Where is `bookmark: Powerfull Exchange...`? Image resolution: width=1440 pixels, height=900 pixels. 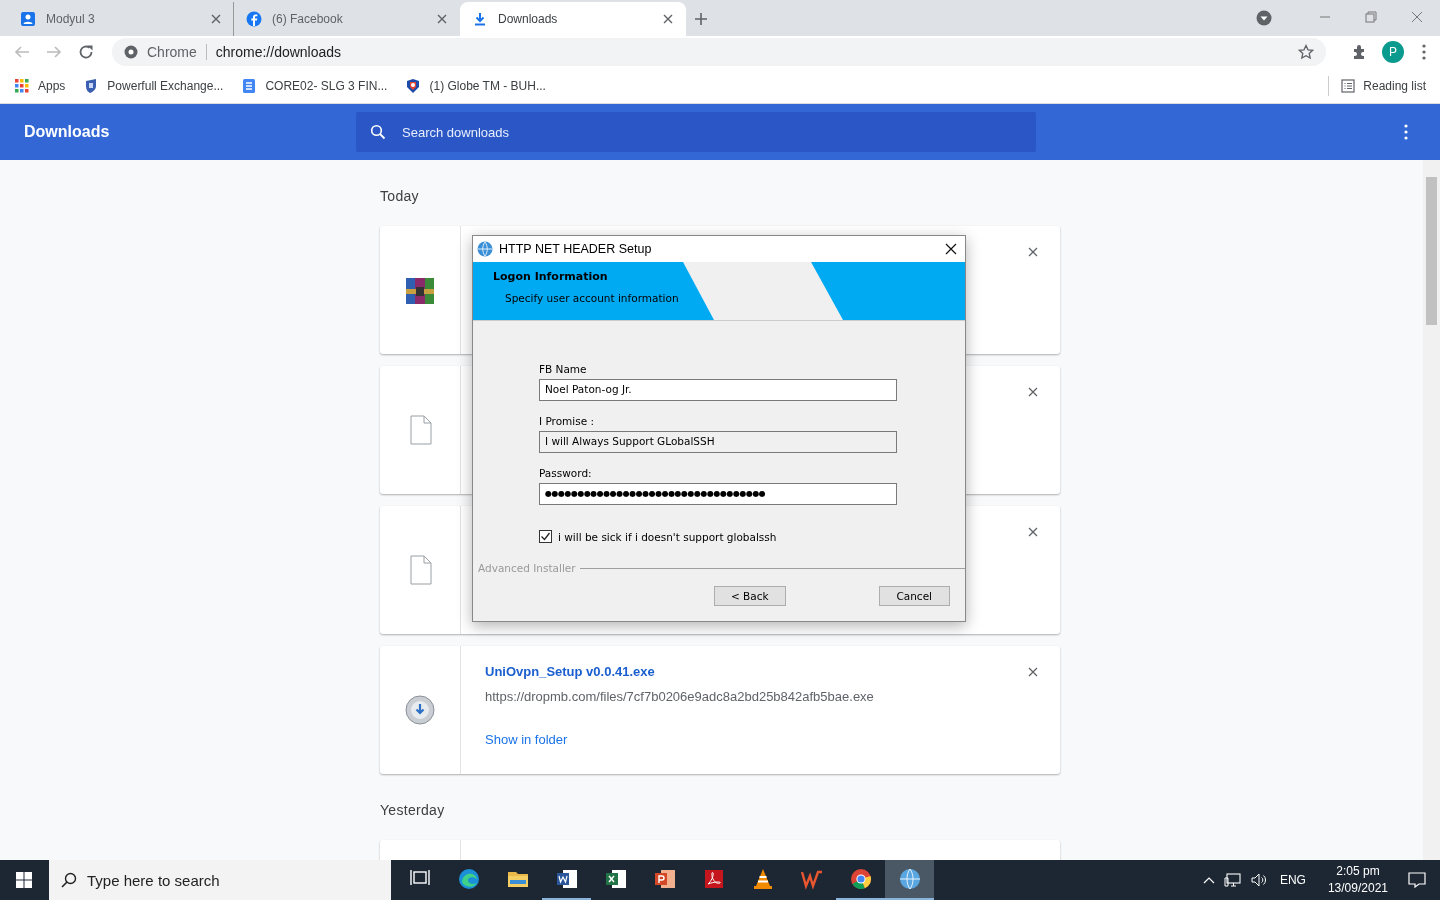
bookmark: Powerfull Exchange... is located at coordinates (153, 85).